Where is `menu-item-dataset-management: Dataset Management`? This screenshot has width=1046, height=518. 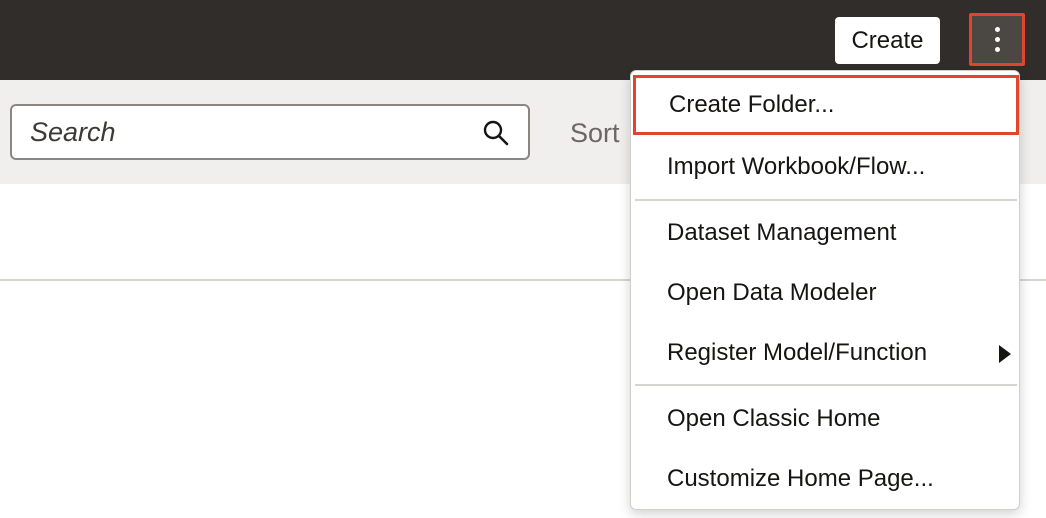 menu-item-dataset-management: Dataset Management is located at coordinates (825, 233).